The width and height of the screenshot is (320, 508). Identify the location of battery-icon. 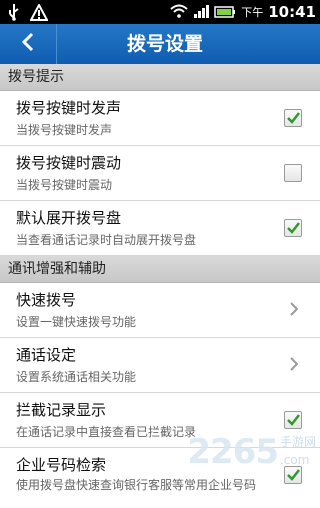
(225, 12).